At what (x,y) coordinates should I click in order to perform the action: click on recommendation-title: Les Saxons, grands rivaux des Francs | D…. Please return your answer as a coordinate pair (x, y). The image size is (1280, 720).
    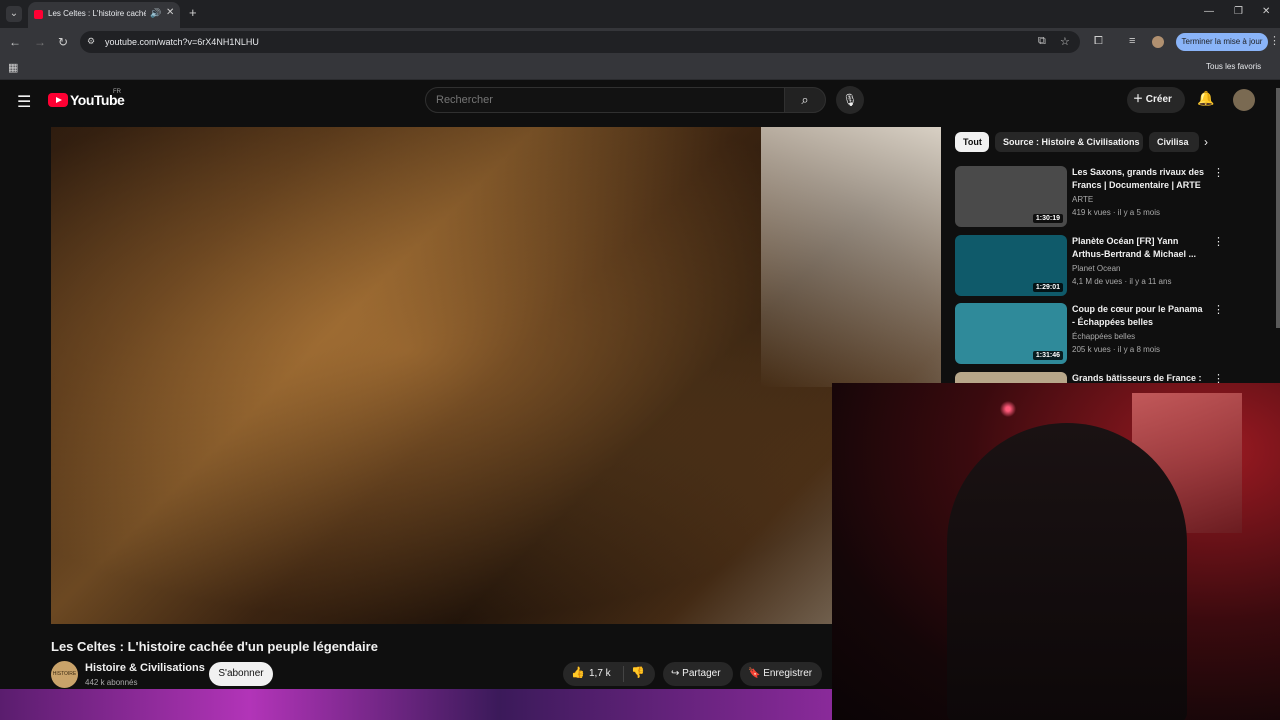
    Looking at the image, I should click on (1139, 179).